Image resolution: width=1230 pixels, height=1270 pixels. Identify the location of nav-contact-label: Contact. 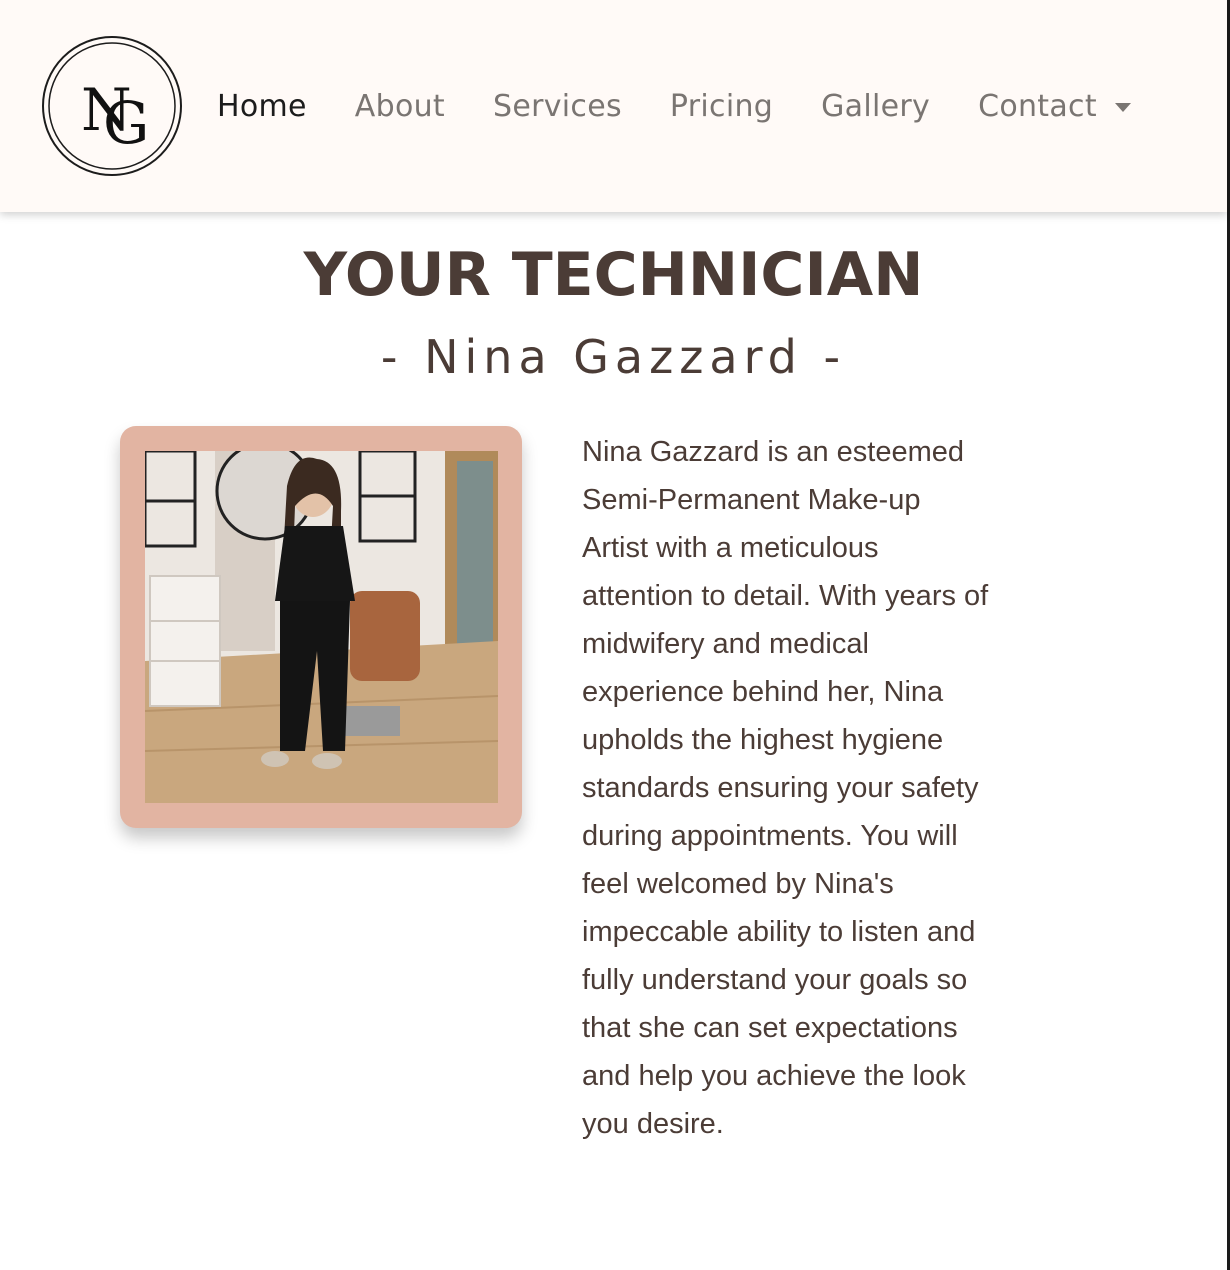
(1037, 106).